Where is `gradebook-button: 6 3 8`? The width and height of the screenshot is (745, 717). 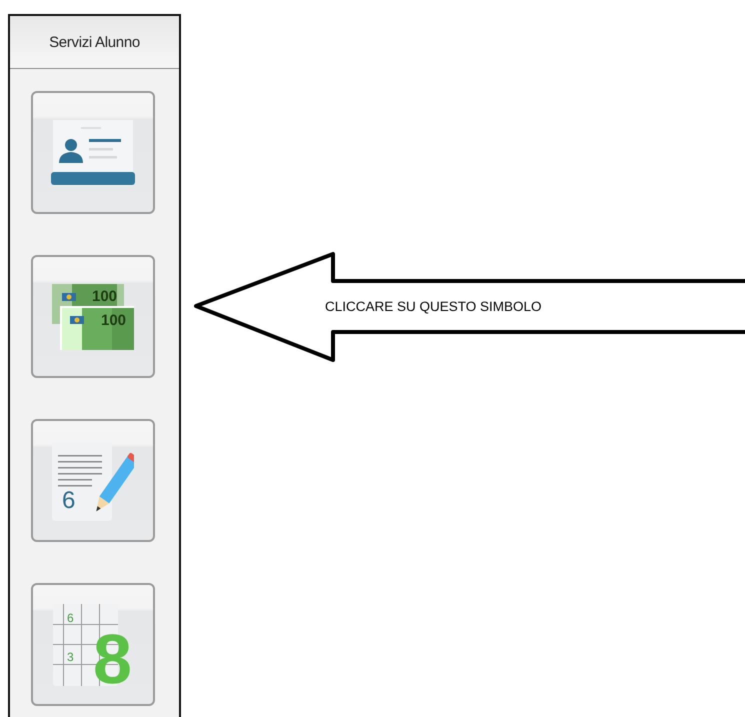 gradebook-button: 6 3 8 is located at coordinates (92, 644).